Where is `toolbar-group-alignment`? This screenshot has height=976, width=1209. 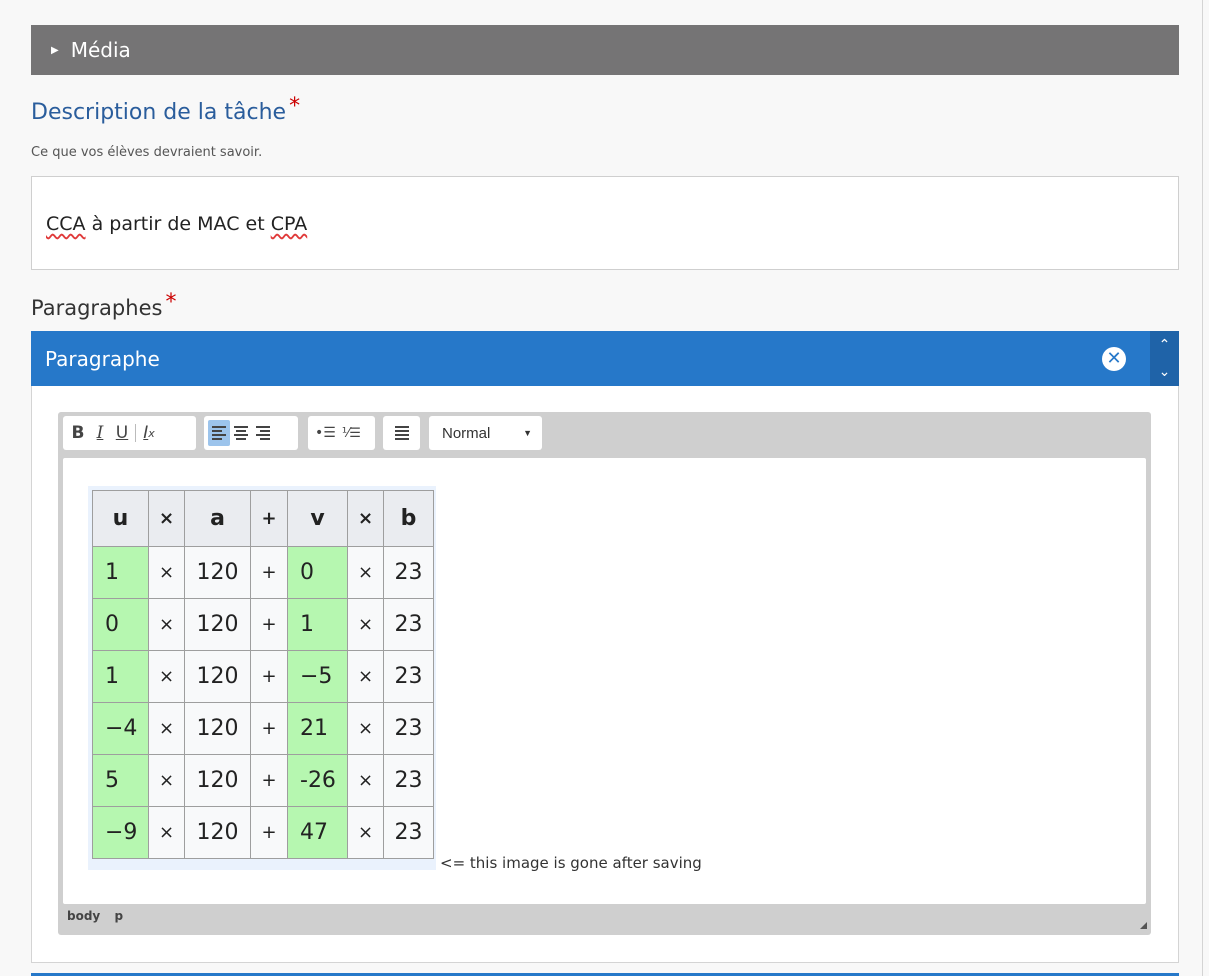
toolbar-group-alignment is located at coordinates (251, 433).